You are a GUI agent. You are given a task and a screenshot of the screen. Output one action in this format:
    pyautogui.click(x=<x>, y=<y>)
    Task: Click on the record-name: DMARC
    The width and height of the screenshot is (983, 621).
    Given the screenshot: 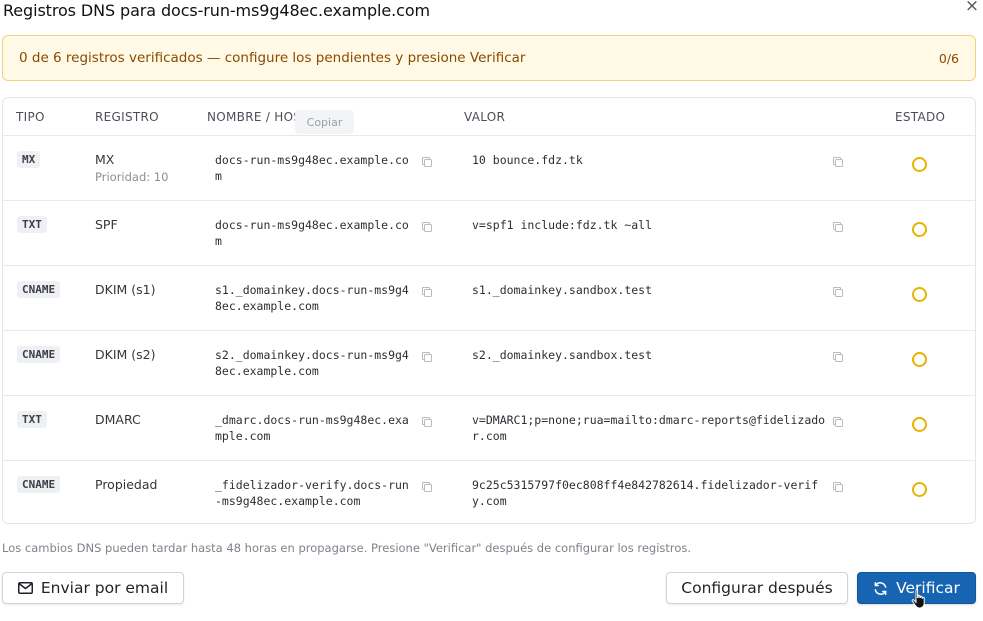 What is the action you would take?
    pyautogui.click(x=118, y=419)
    